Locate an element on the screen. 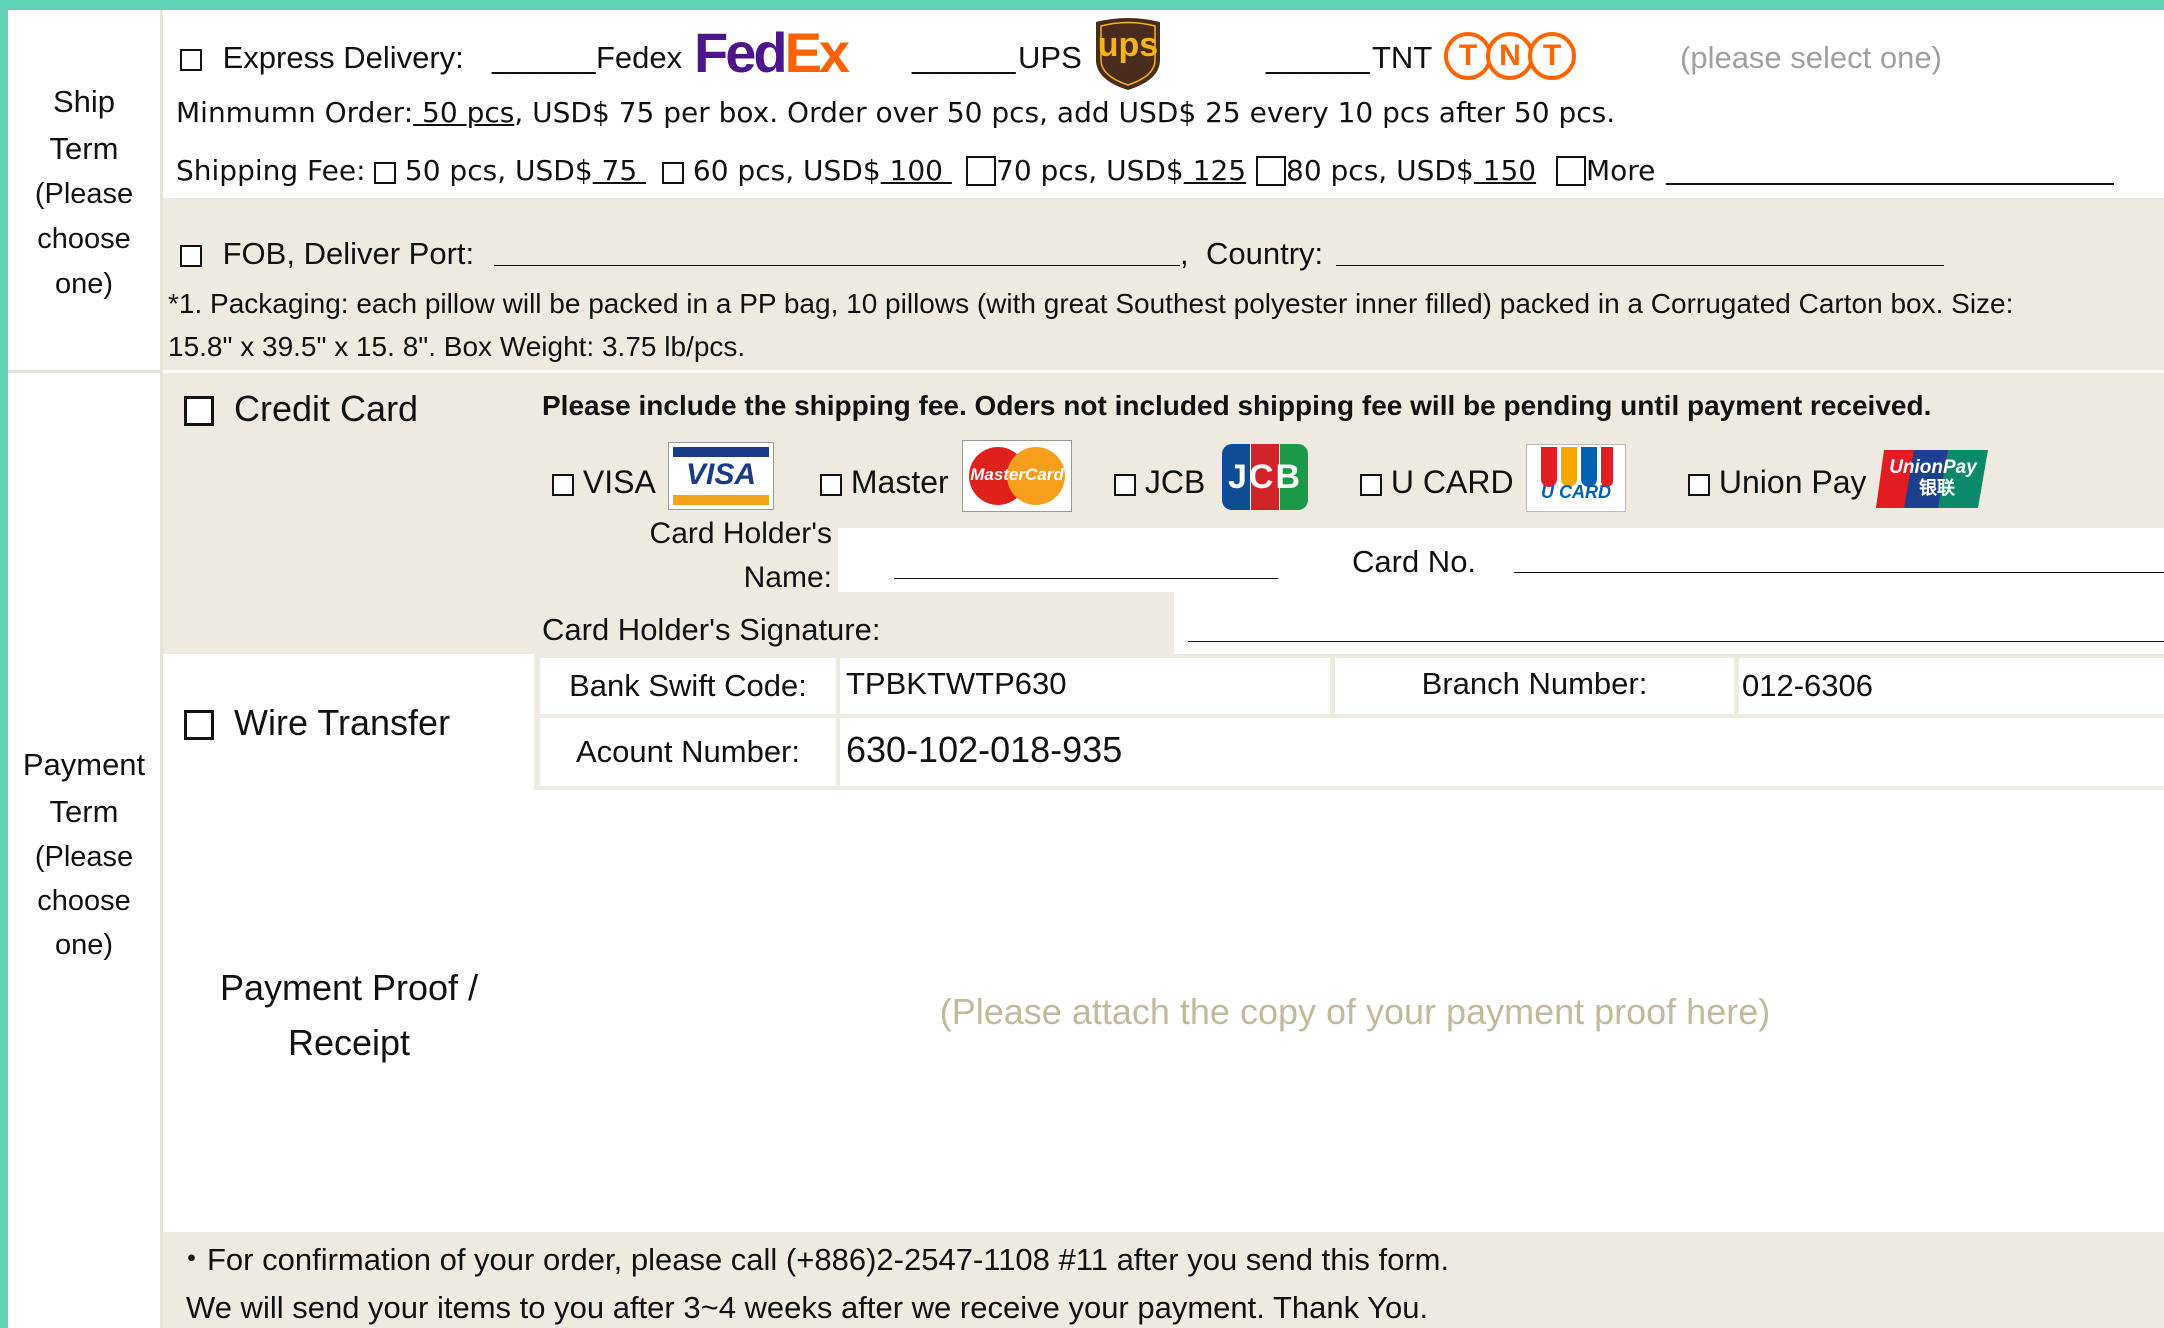  left-frame-border is located at coordinates (4, 664).